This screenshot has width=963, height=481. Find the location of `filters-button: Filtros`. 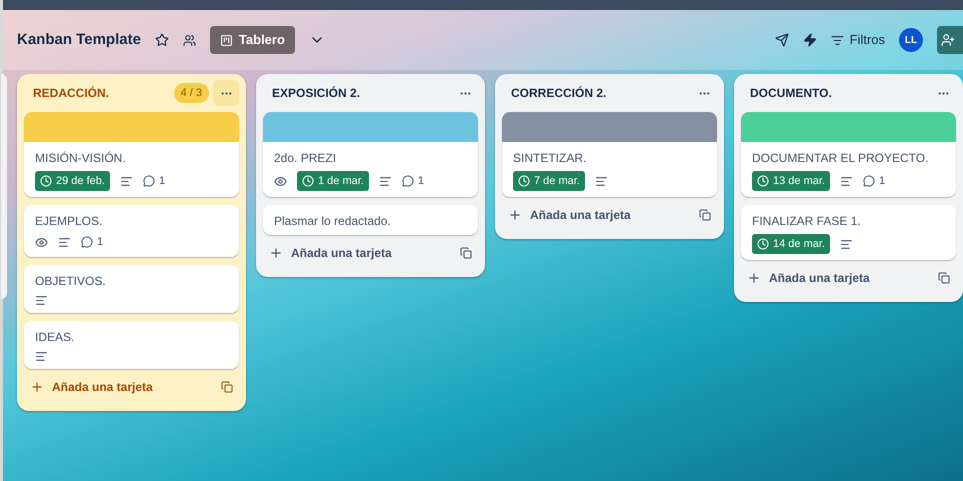

filters-button: Filtros is located at coordinates (857, 40).